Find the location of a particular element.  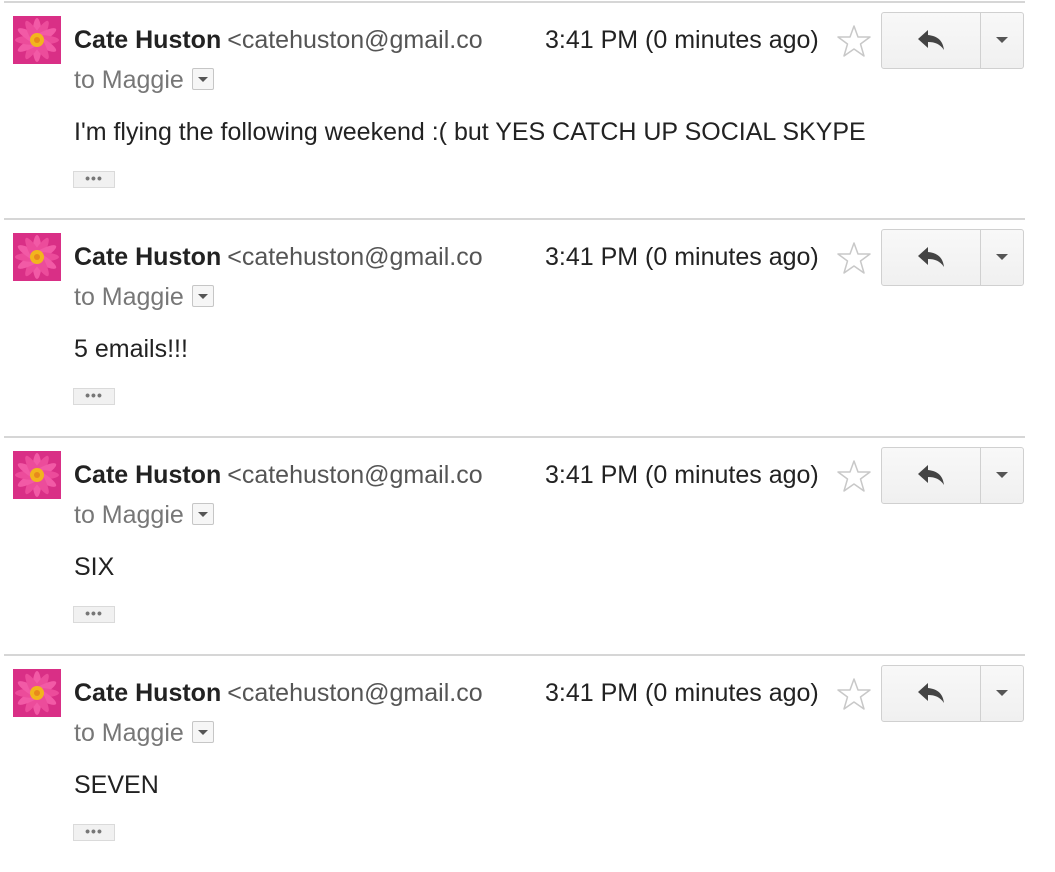

message-body: 5 emails!!! is located at coordinates (131, 349).